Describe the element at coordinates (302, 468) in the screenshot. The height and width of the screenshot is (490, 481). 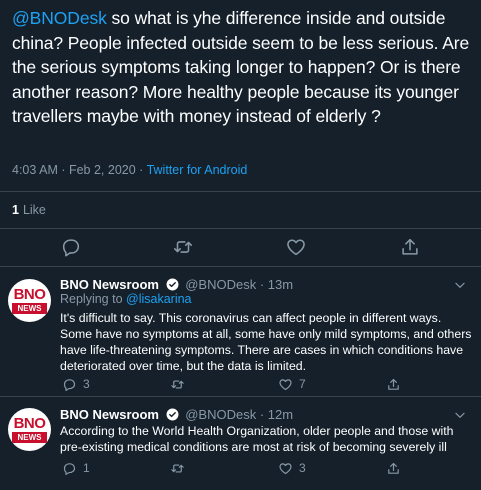
I see `like-count: 3` at that location.